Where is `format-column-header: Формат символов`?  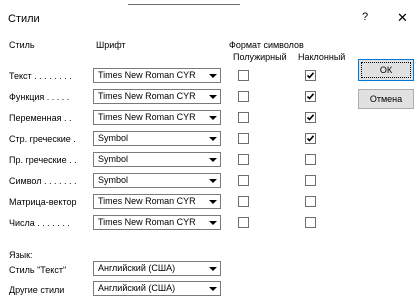
format-column-header: Формат символов is located at coordinates (266, 45).